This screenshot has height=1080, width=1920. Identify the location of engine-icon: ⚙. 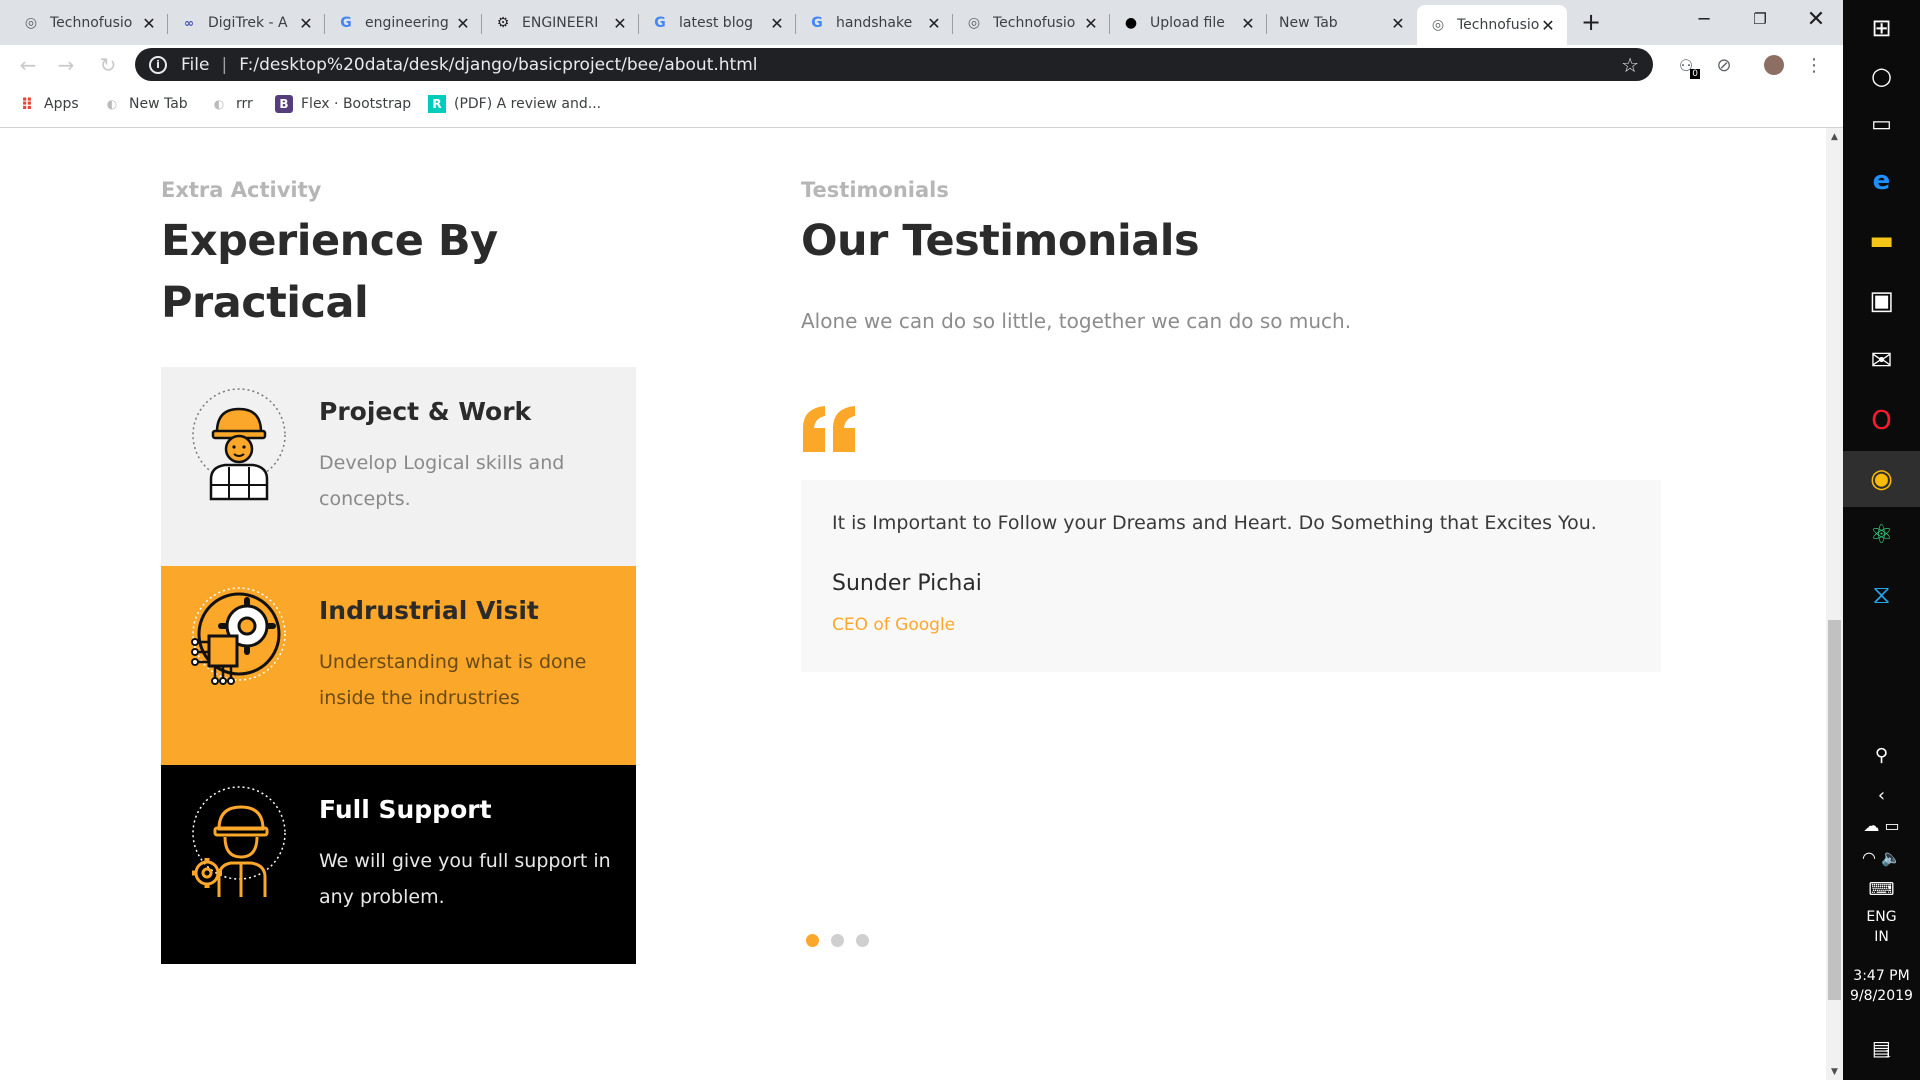
(503, 23).